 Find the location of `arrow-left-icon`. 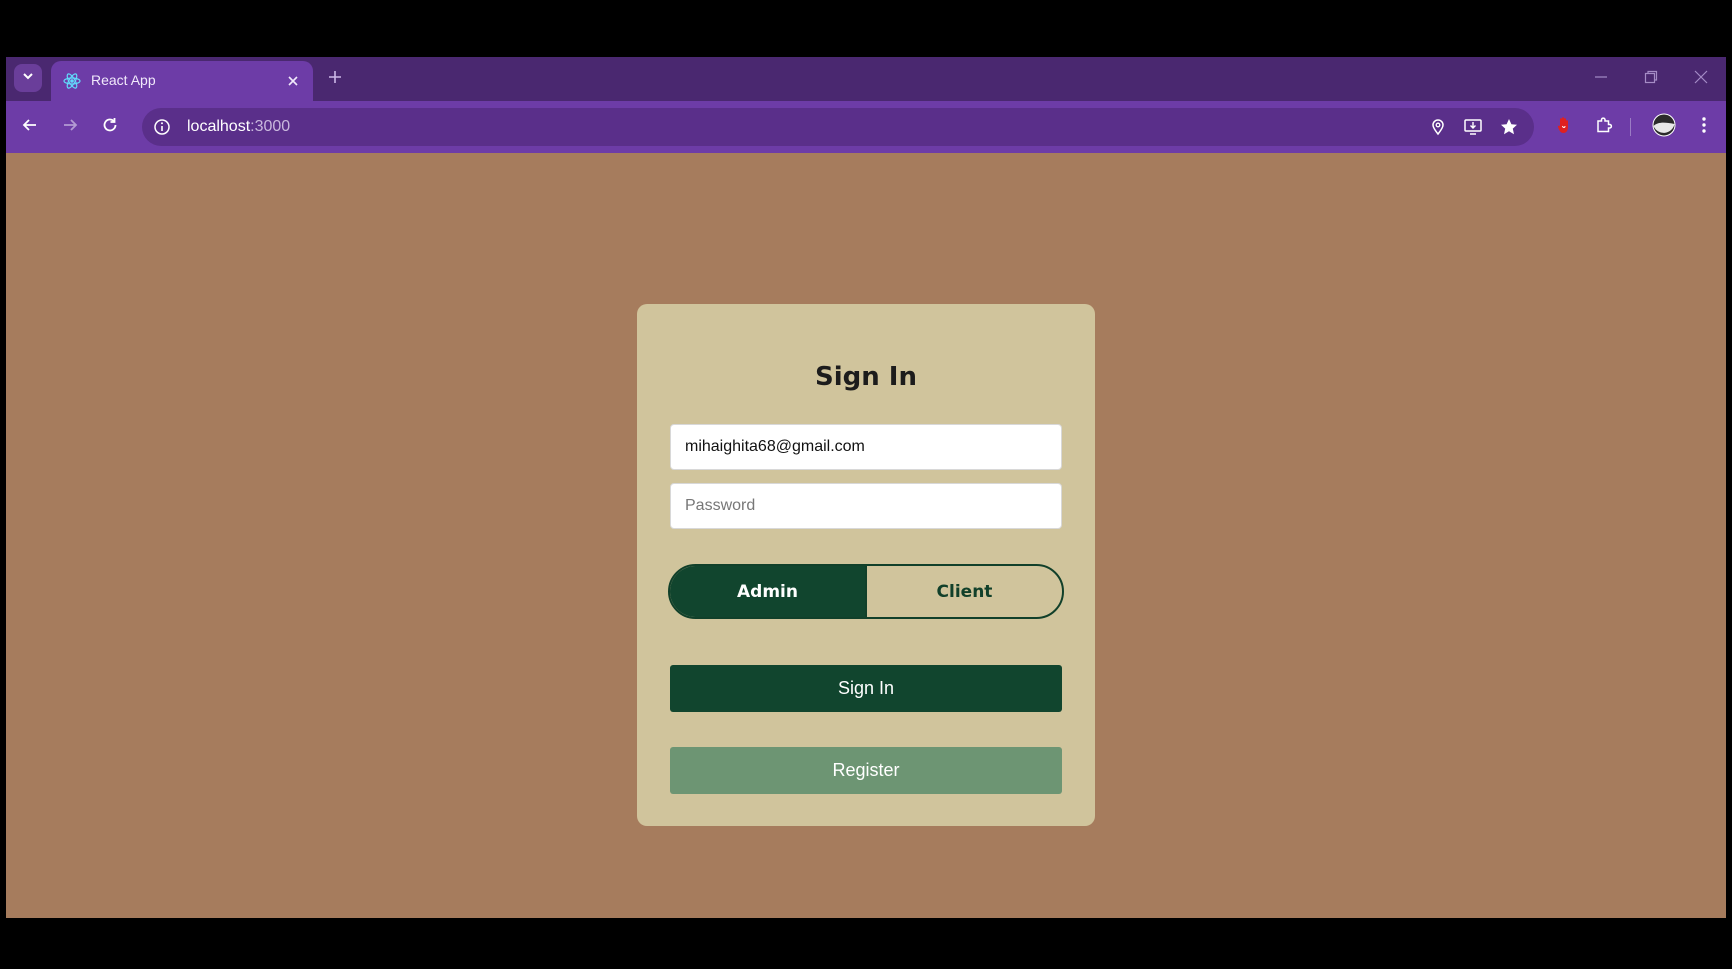

arrow-left-icon is located at coordinates (30, 127).